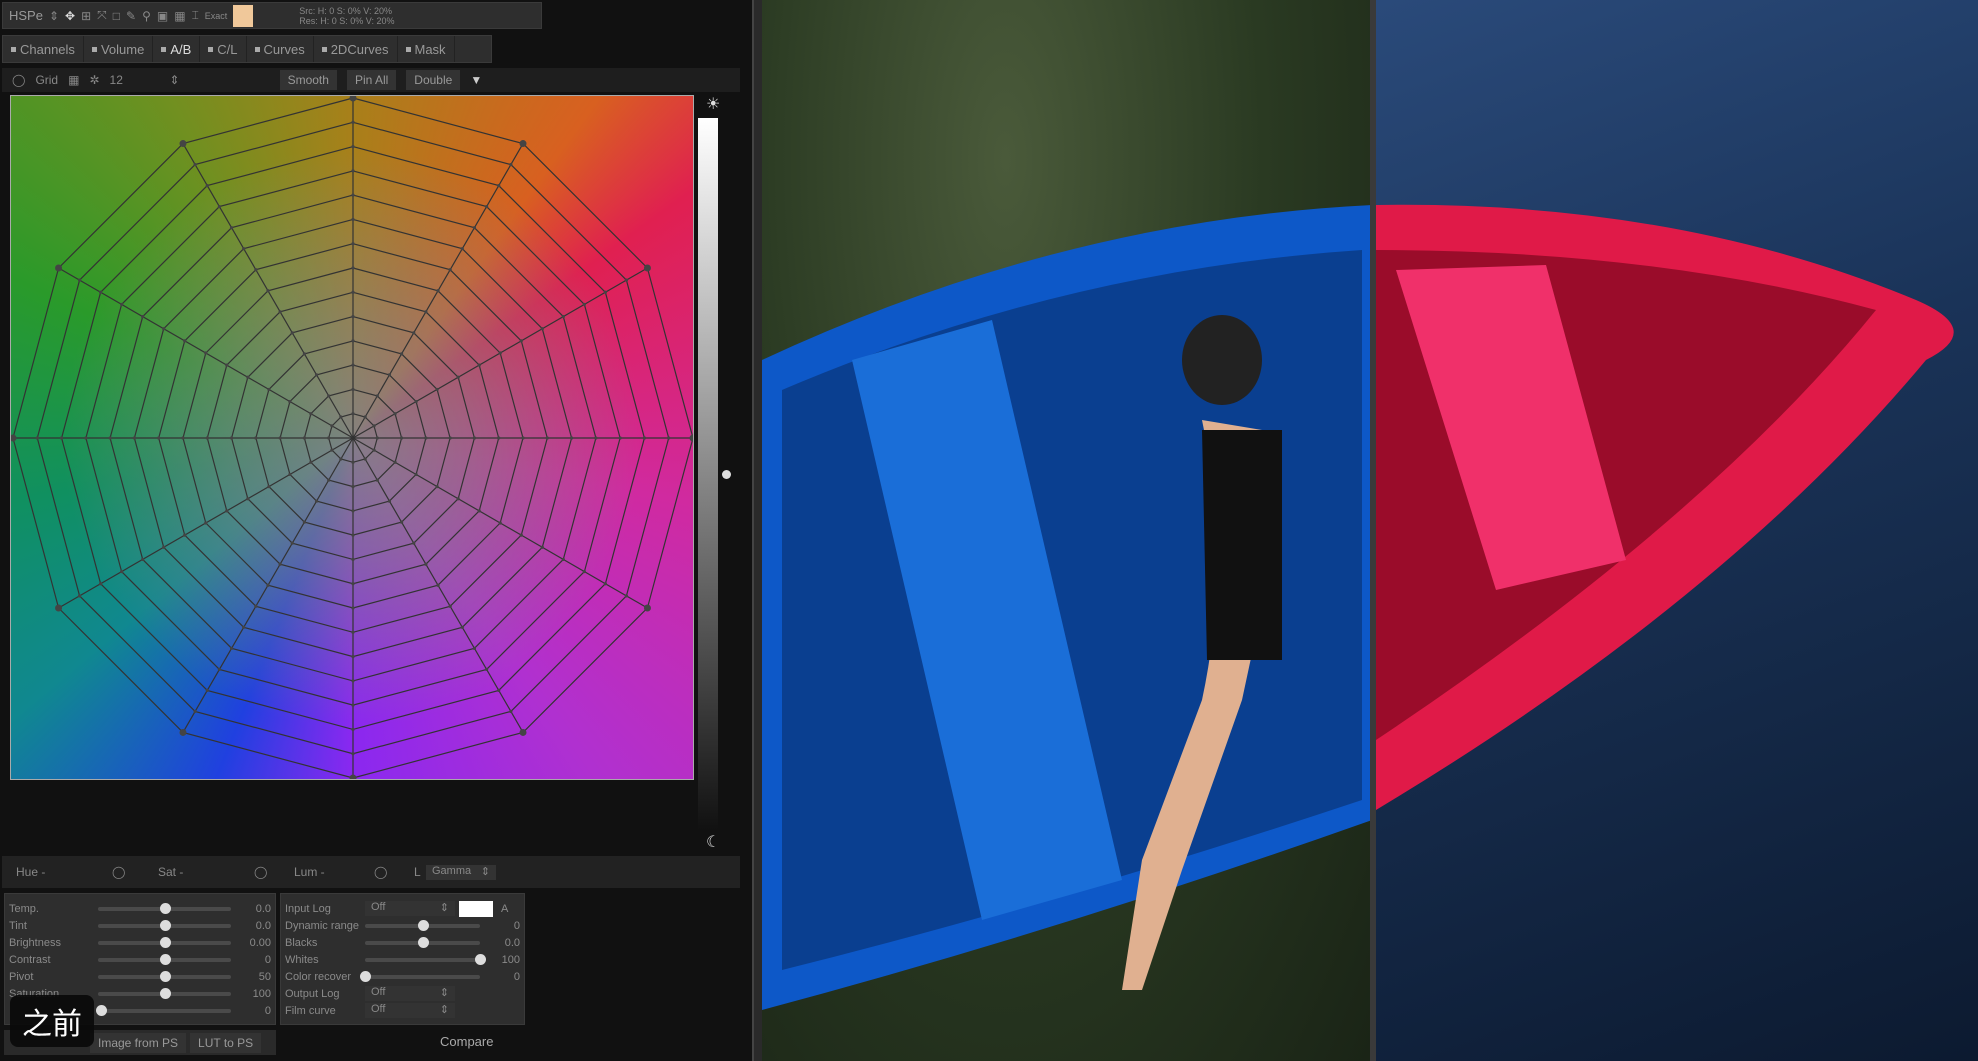  Describe the element at coordinates (18, 925) in the screenshot. I see `slider-label: Tint` at that location.